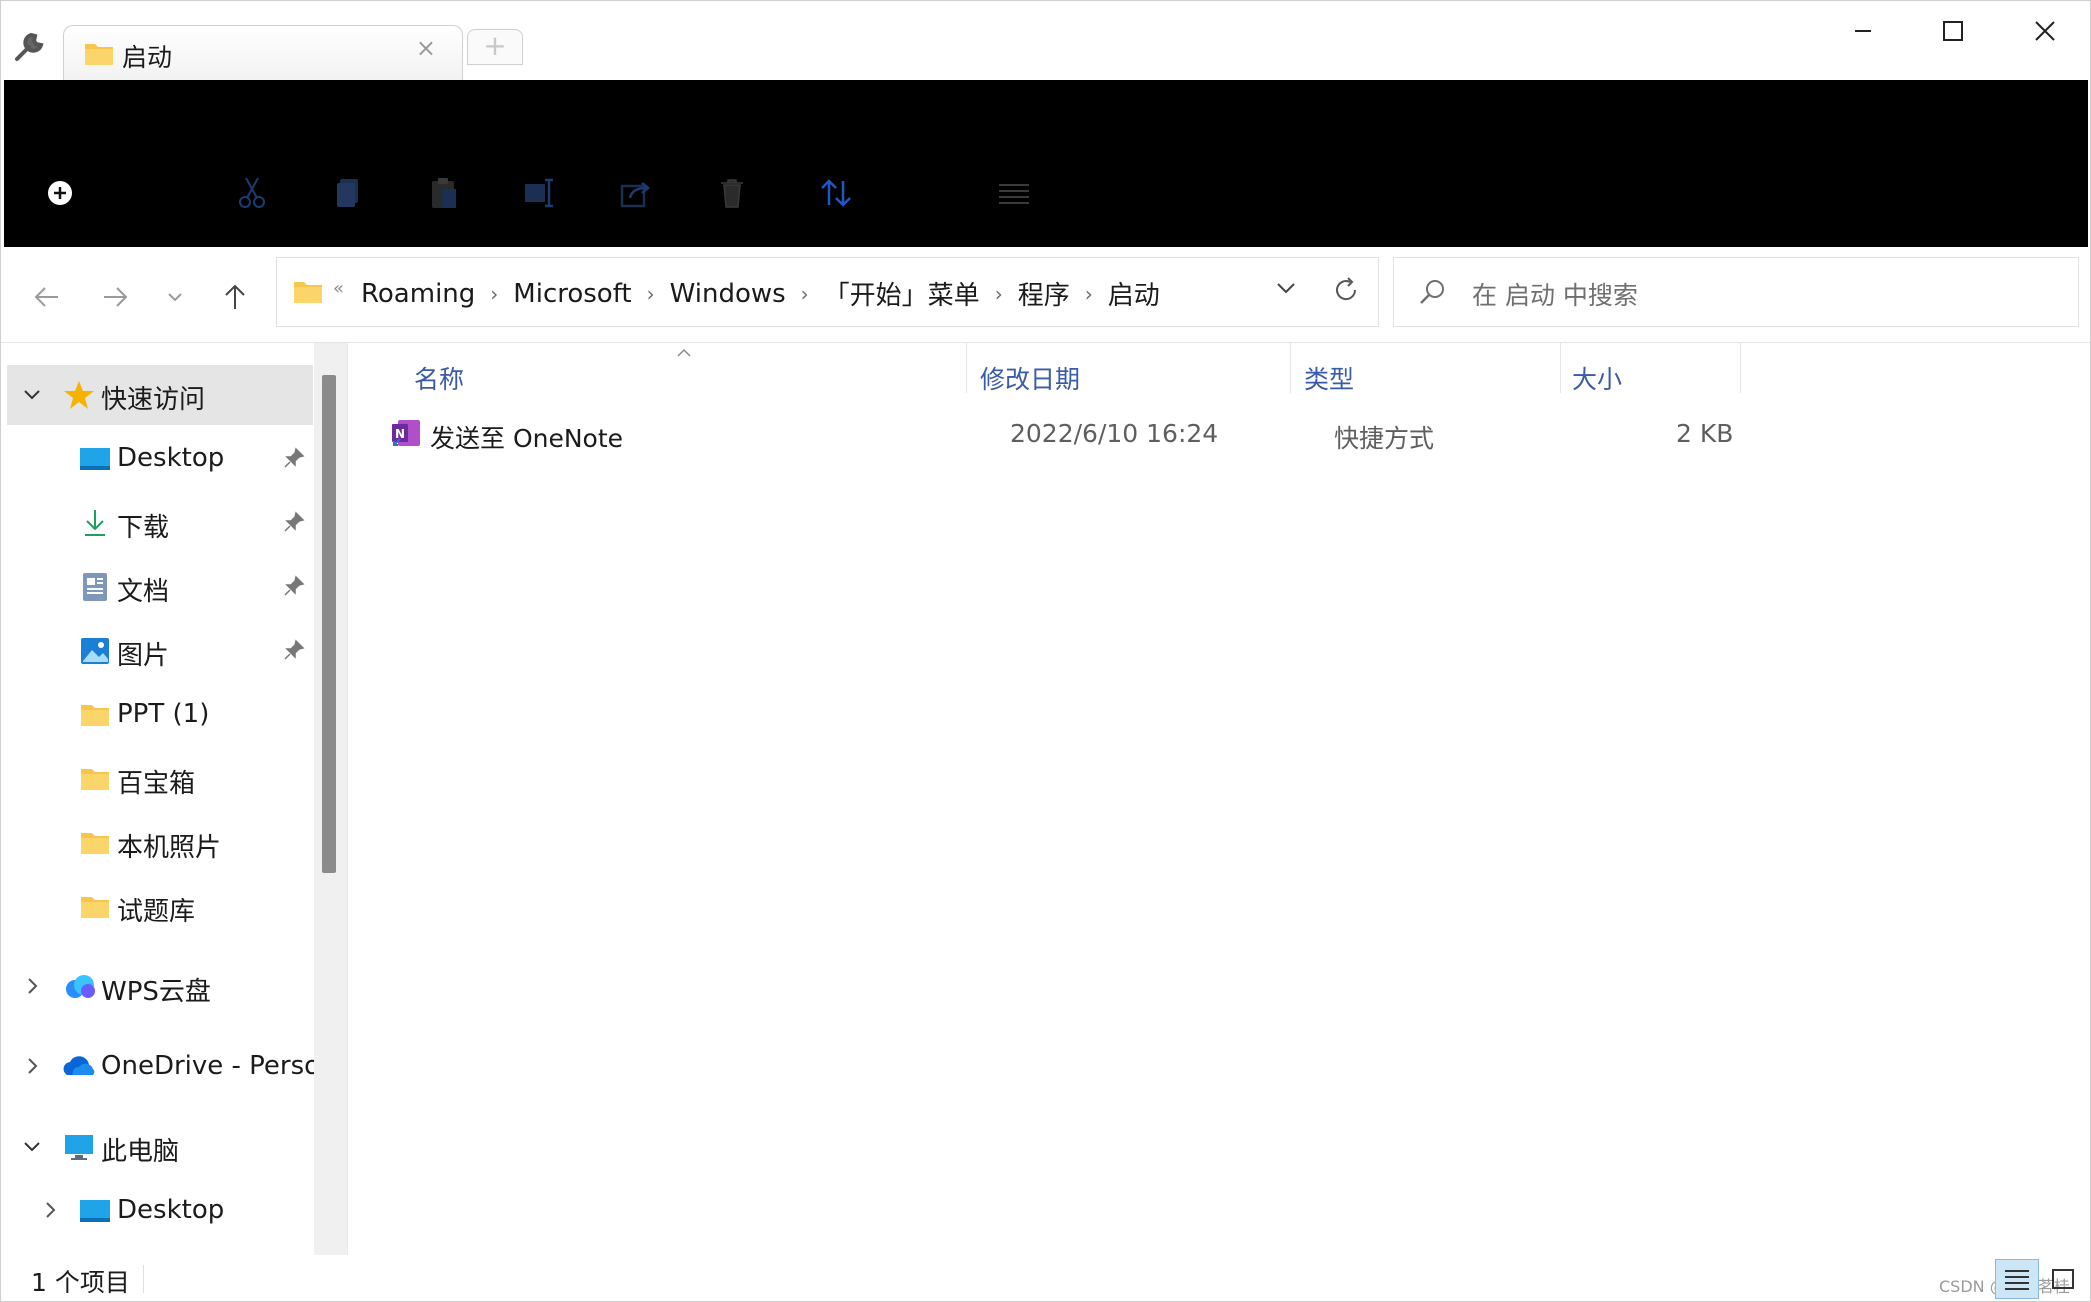 The width and height of the screenshot is (2091, 1302). What do you see at coordinates (348, 193) in the screenshot?
I see `copy-icon` at bounding box center [348, 193].